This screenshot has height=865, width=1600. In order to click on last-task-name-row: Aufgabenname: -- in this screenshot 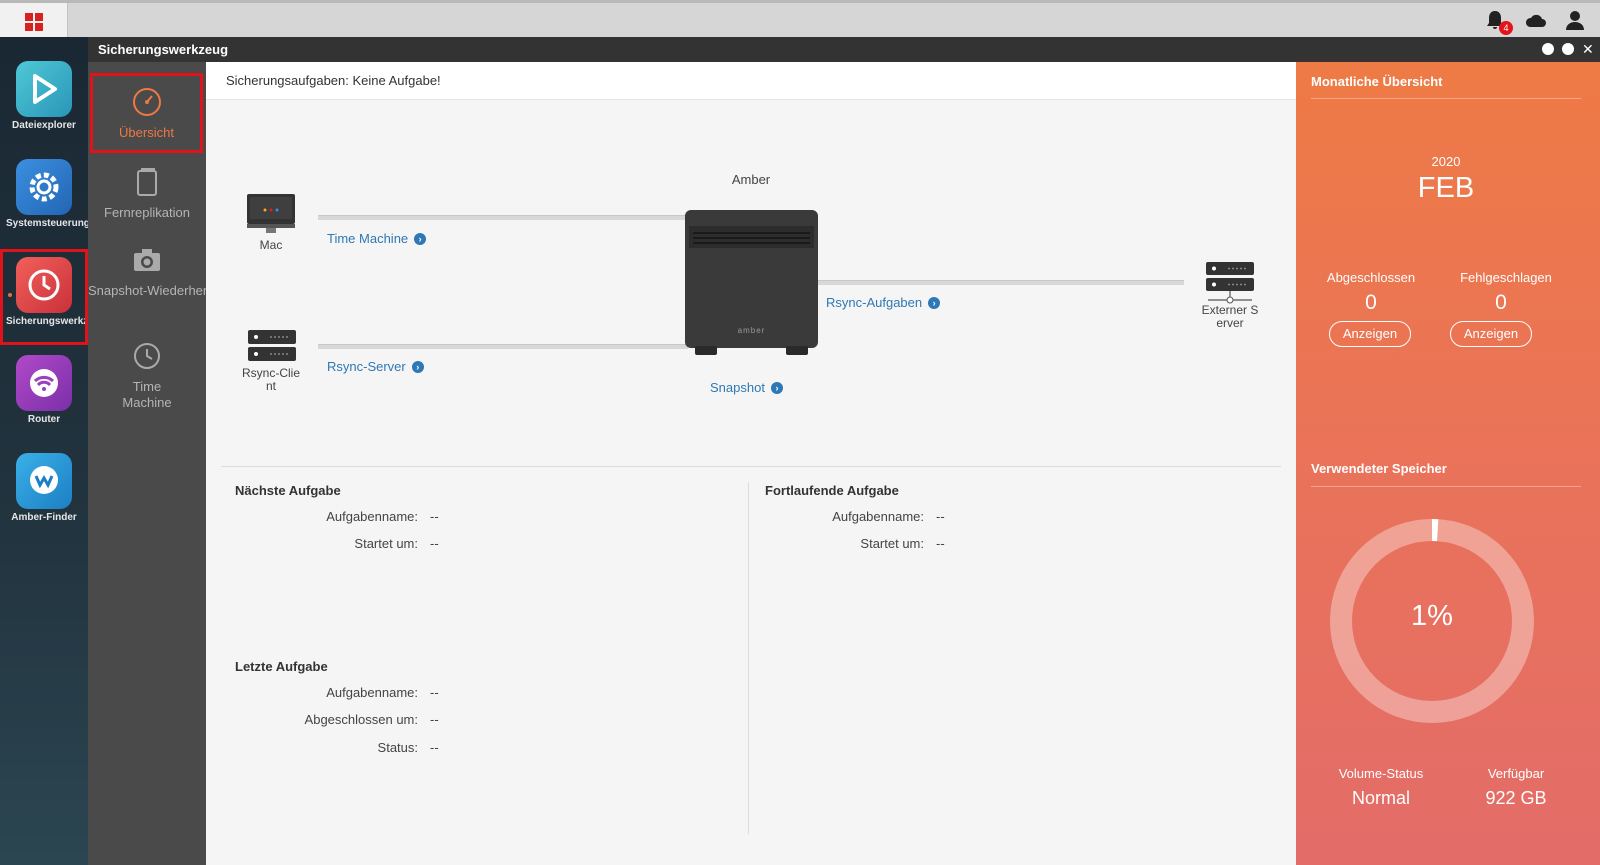, I will do `click(337, 692)`.